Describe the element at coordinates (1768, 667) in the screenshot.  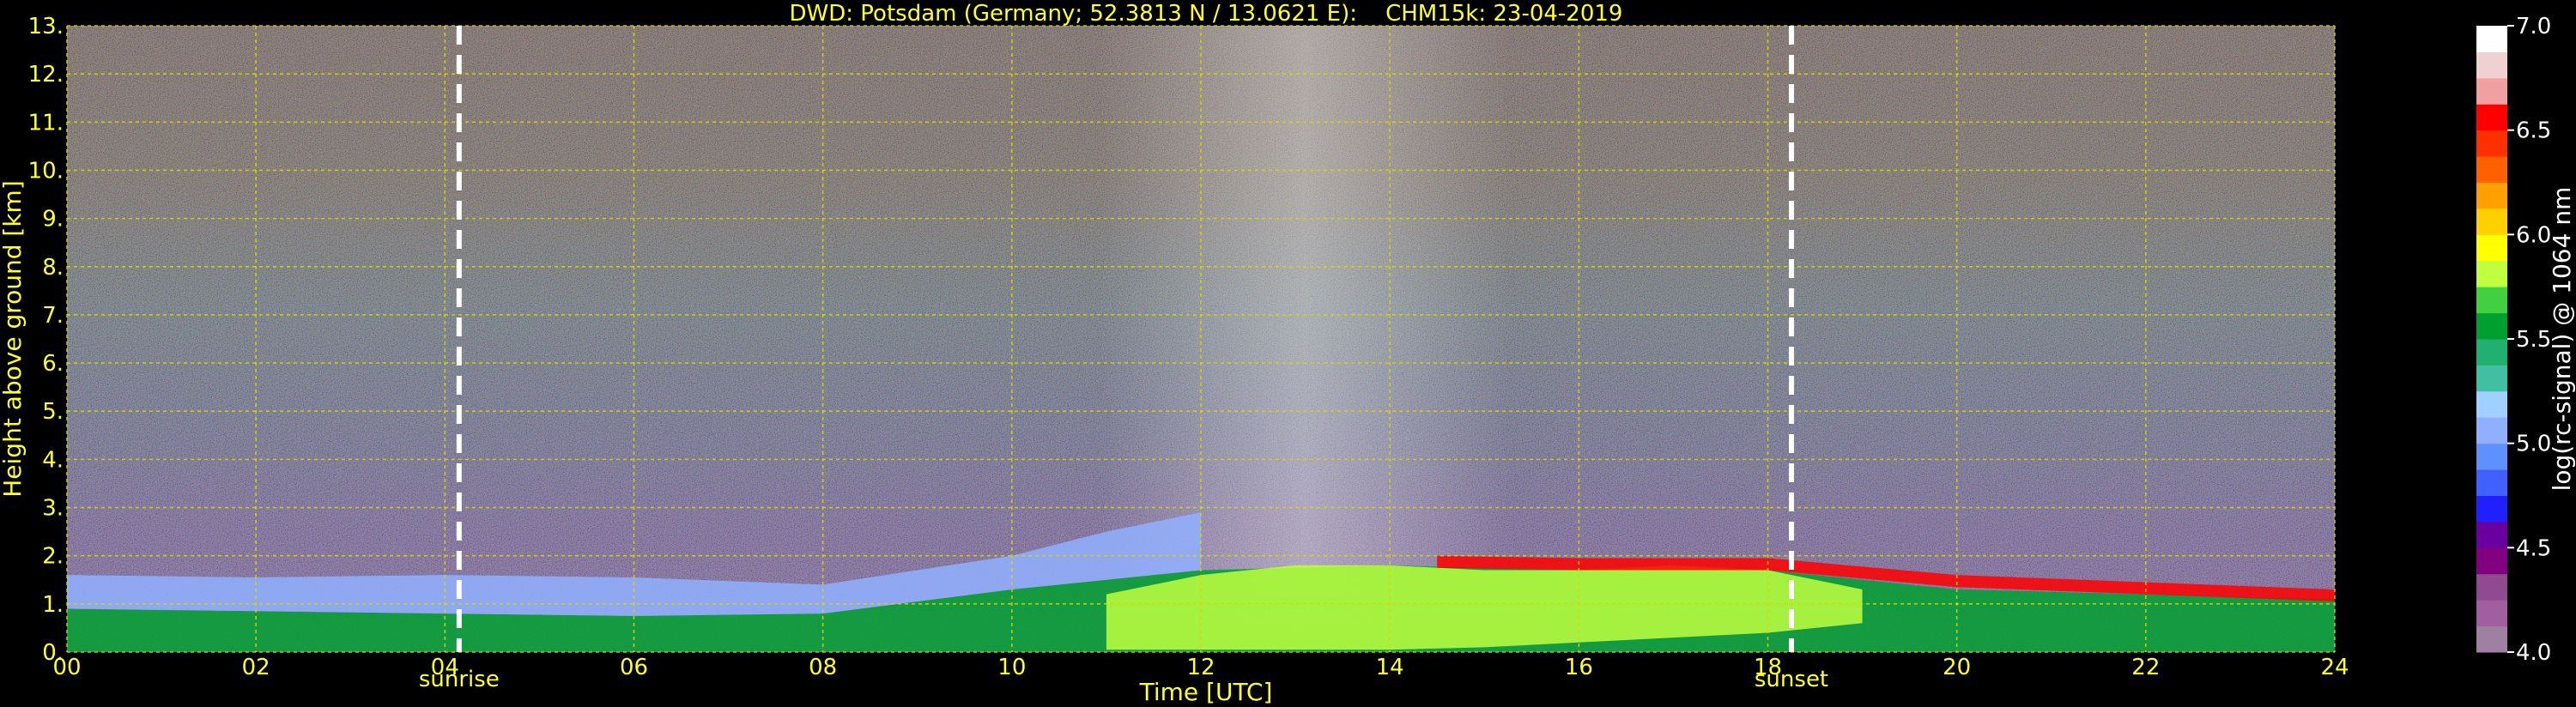
I see `x-tick-label: 18` at that location.